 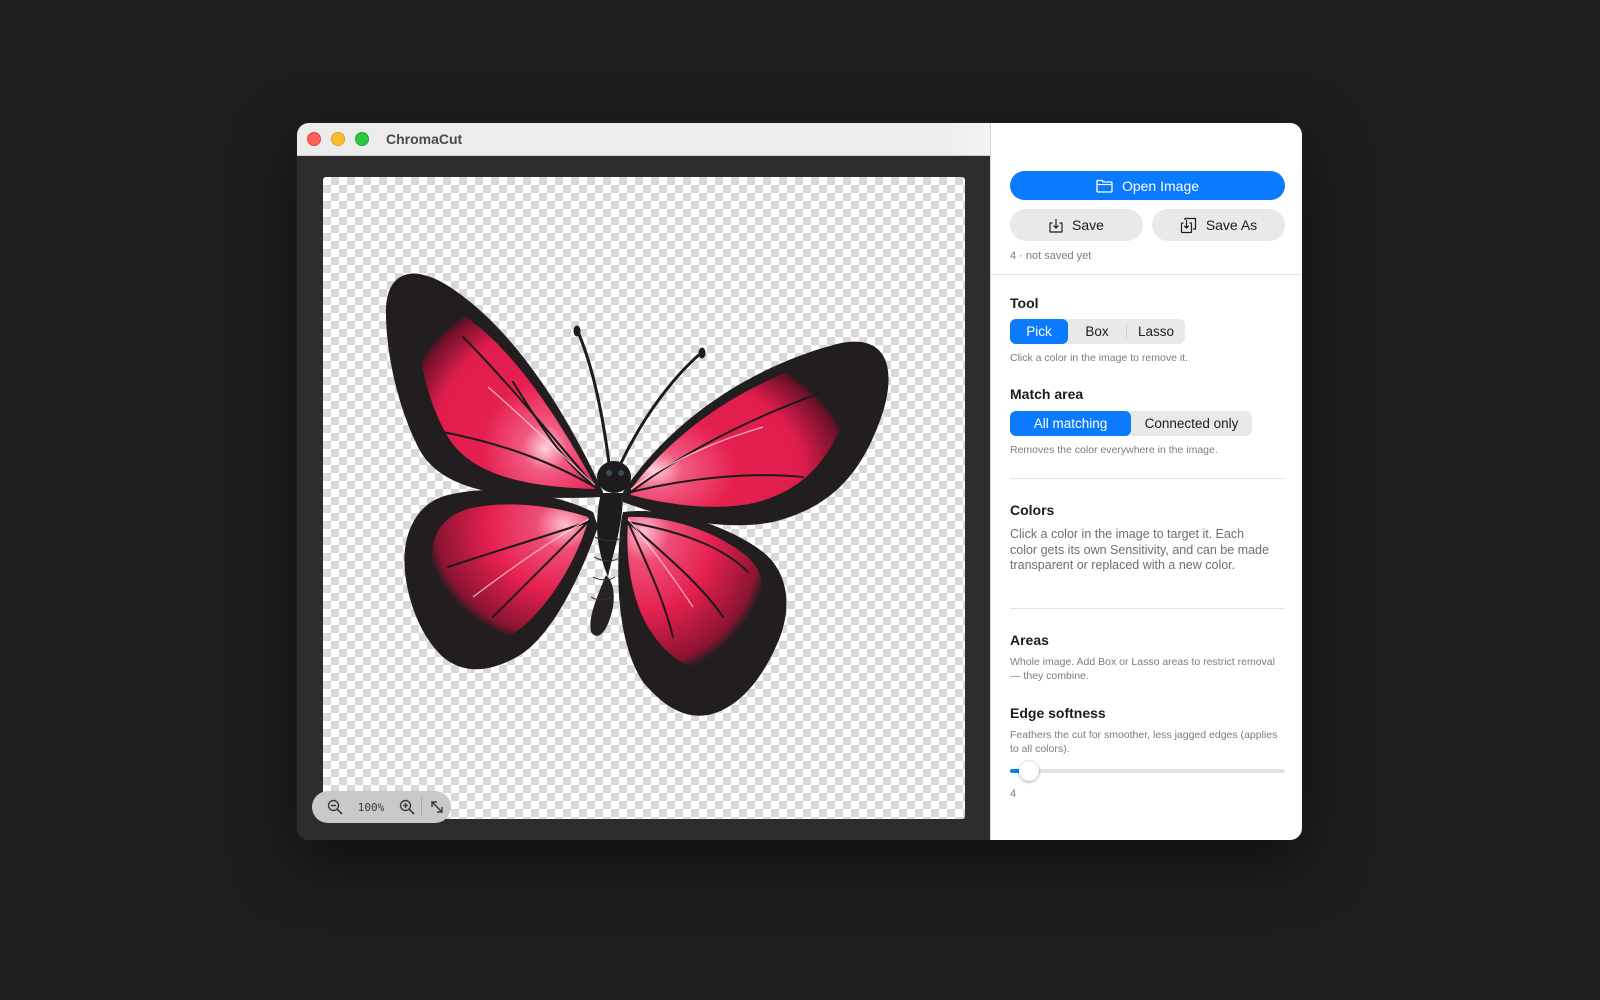 What do you see at coordinates (637, 494) in the screenshot?
I see `butterfly-image` at bounding box center [637, 494].